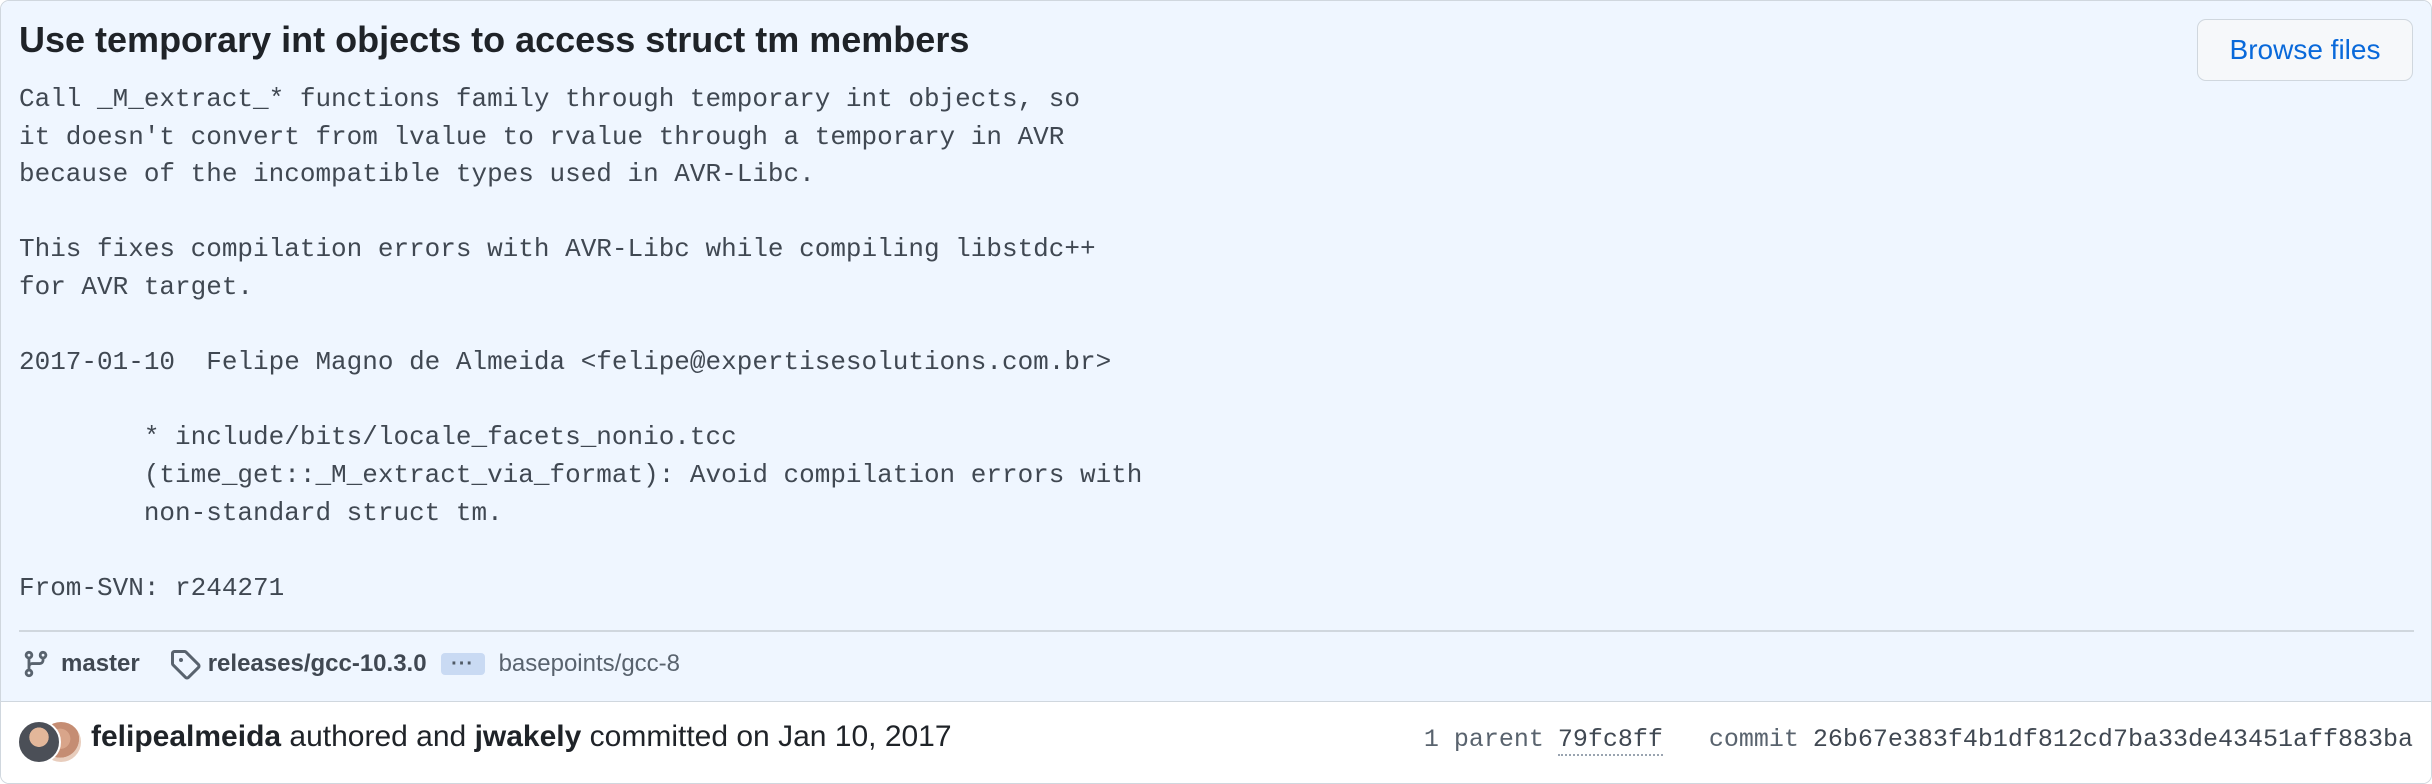 Image resolution: width=2432 pixels, height=784 pixels. Describe the element at coordinates (2112, 739) in the screenshot. I see `commit-sha: 26b67e383f4b1df812cd7ba33de43451aff883ba` at that location.